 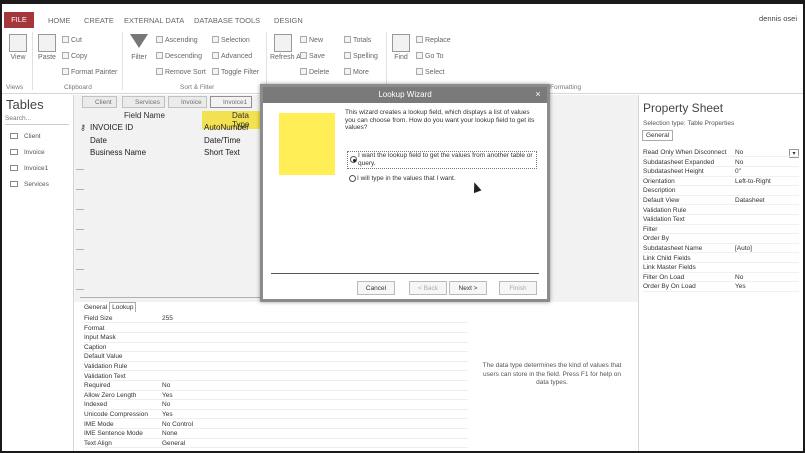 I want to click on property-value: Datasheet, so click(x=750, y=200).